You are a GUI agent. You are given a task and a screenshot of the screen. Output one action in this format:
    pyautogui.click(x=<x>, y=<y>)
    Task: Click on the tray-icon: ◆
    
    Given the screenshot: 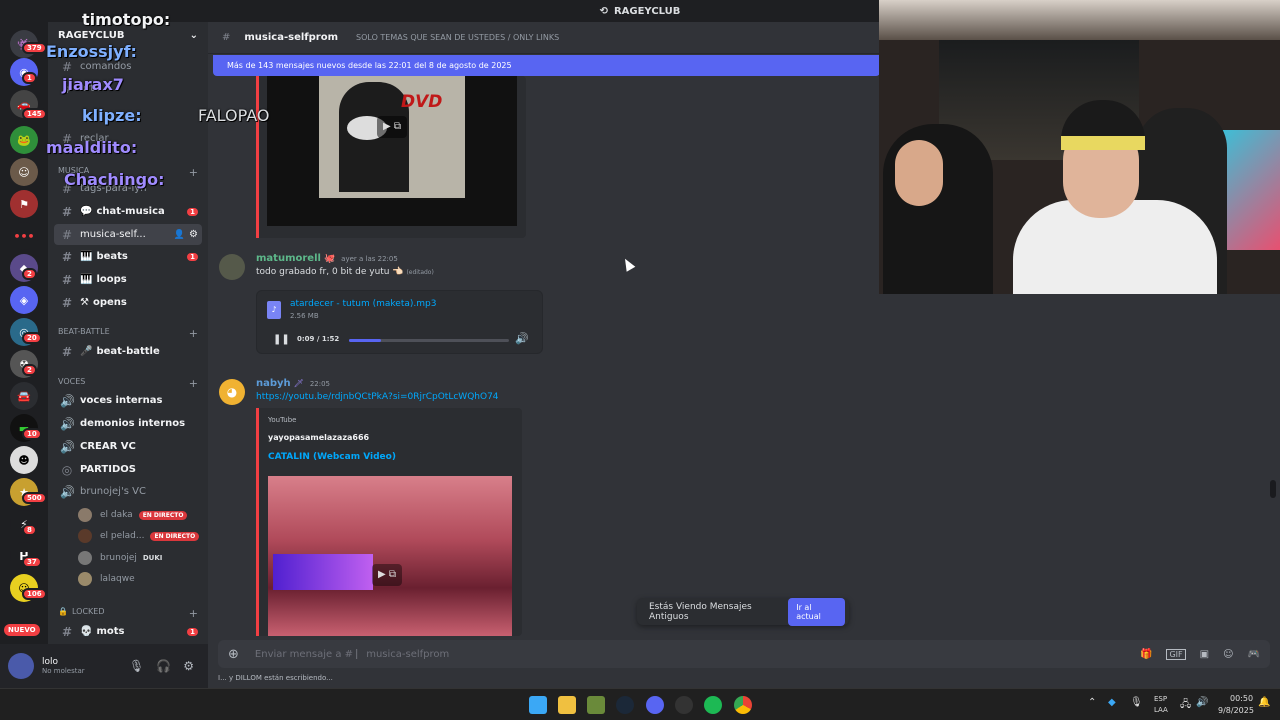 What is the action you would take?
    pyautogui.click(x=1112, y=702)
    